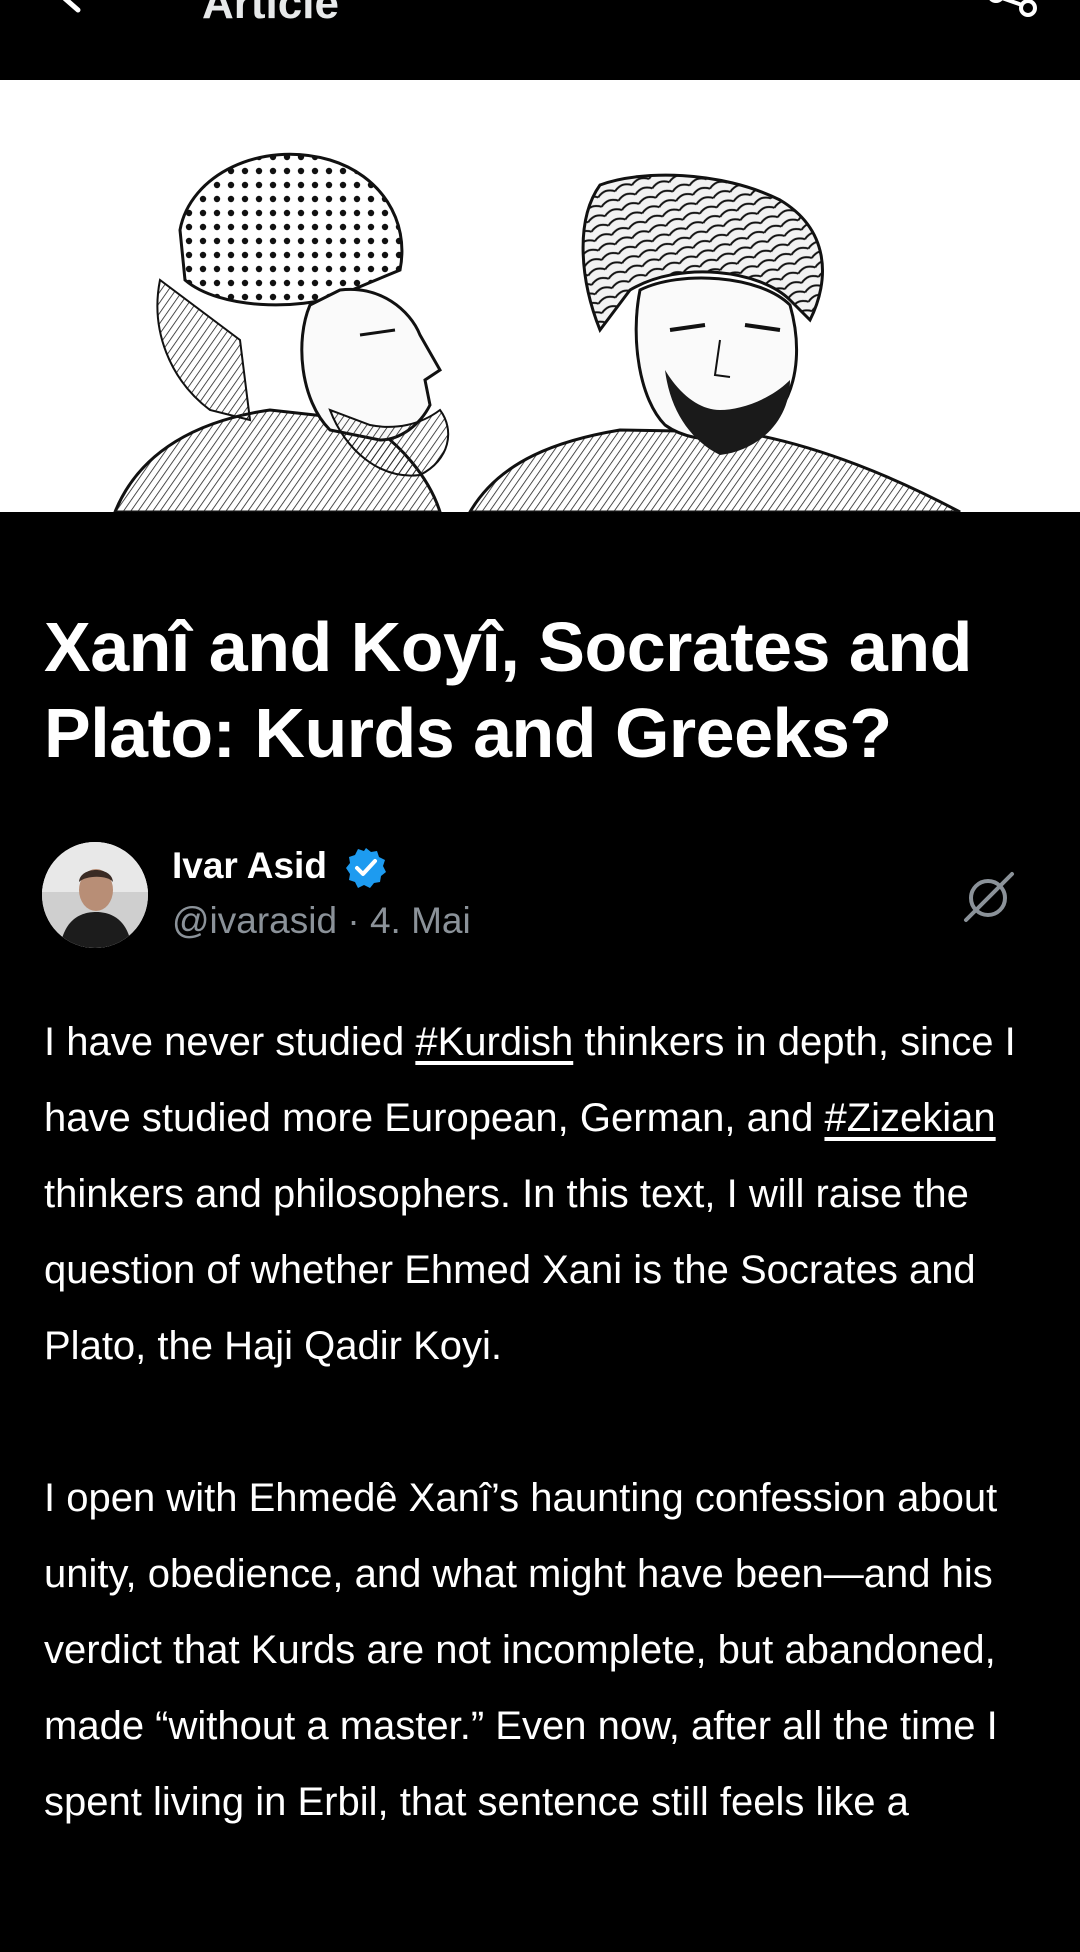 The image size is (1080, 1952). What do you see at coordinates (254, 920) in the screenshot?
I see `author-handle: @ivarasid` at bounding box center [254, 920].